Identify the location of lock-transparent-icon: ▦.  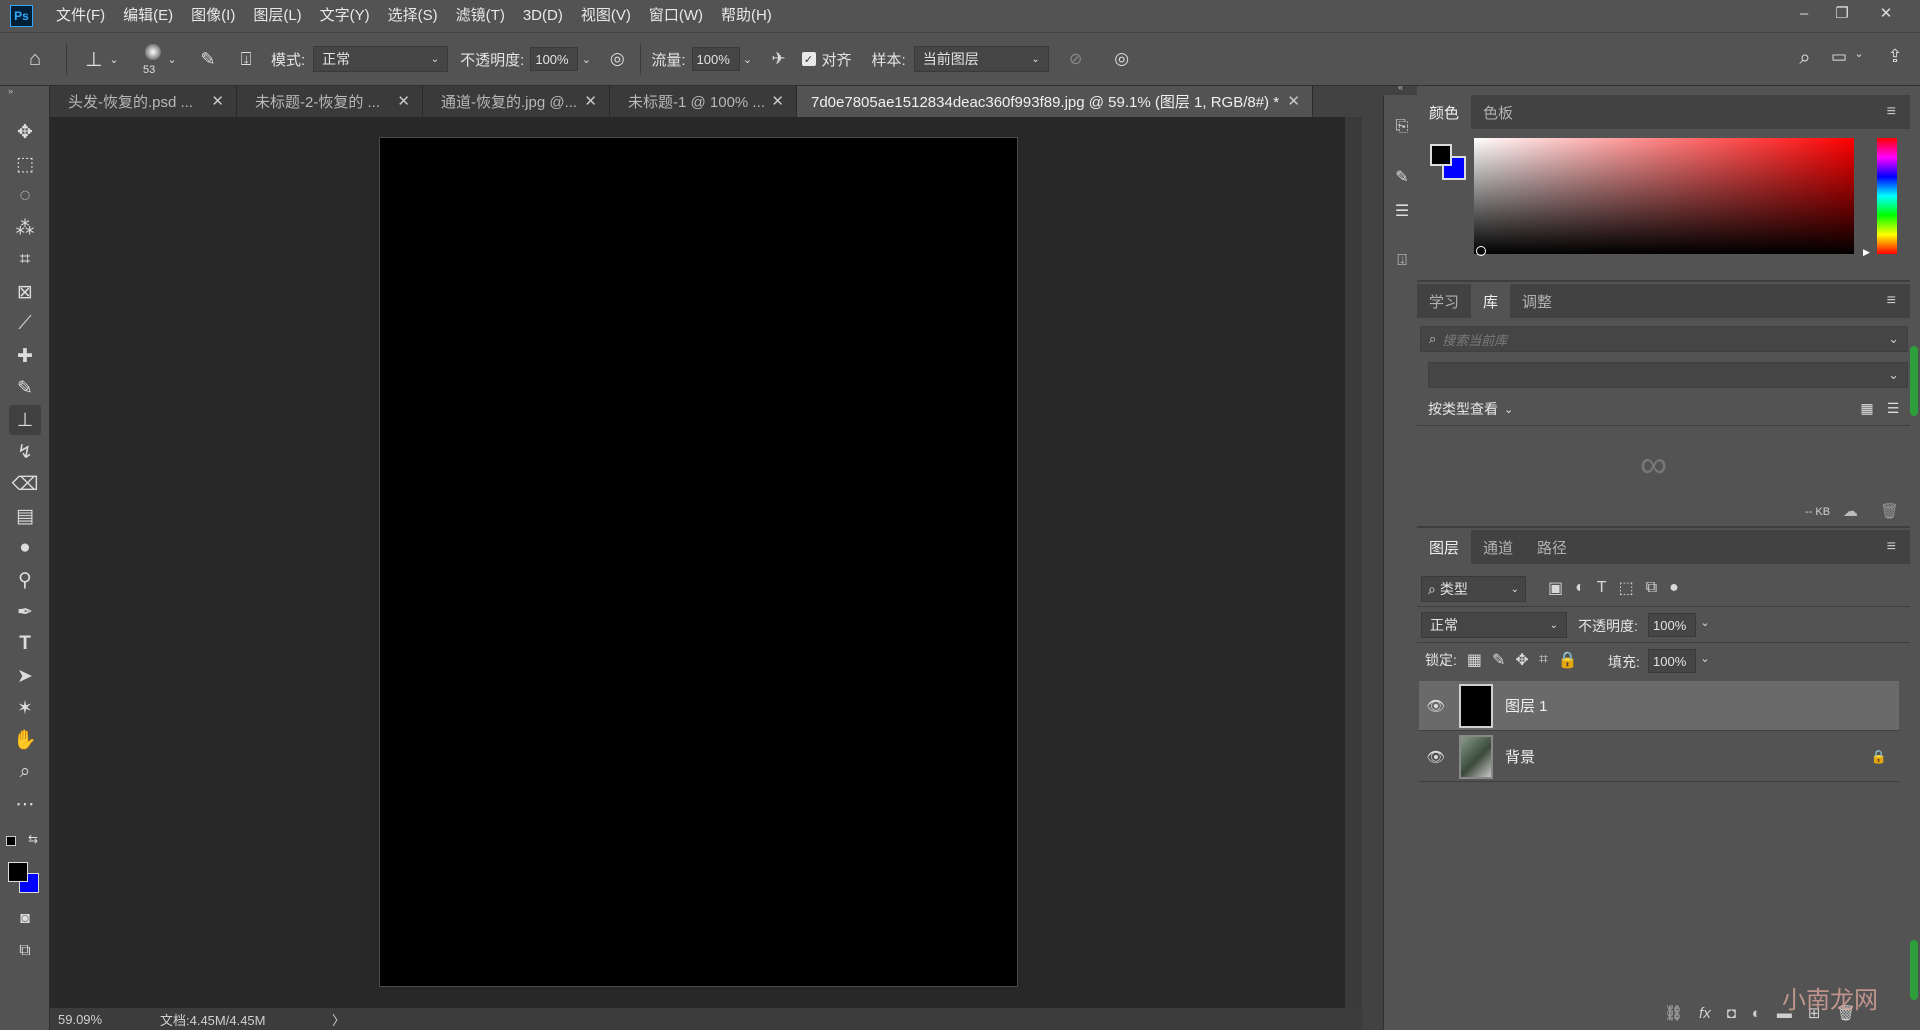
(1474, 660).